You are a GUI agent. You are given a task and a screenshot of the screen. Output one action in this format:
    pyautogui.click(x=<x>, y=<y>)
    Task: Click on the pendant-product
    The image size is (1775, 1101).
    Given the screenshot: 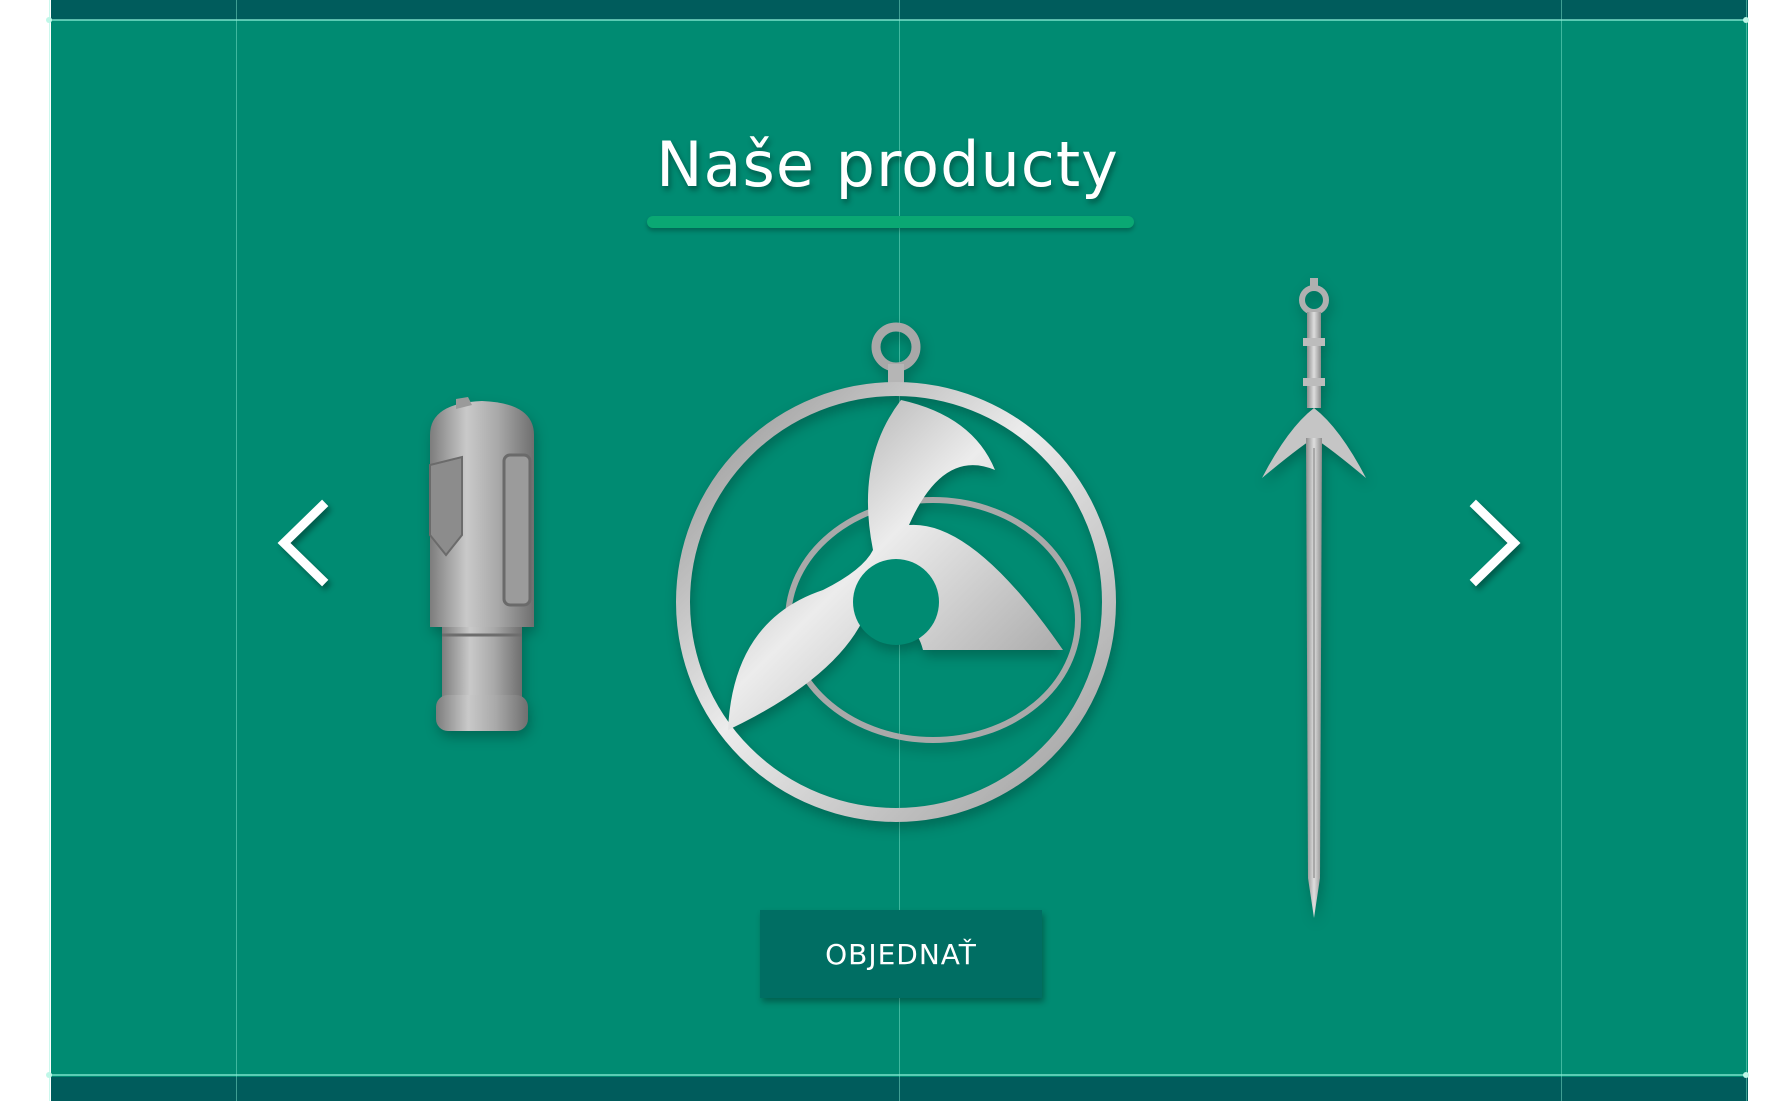 What is the action you would take?
    pyautogui.click(x=898, y=572)
    